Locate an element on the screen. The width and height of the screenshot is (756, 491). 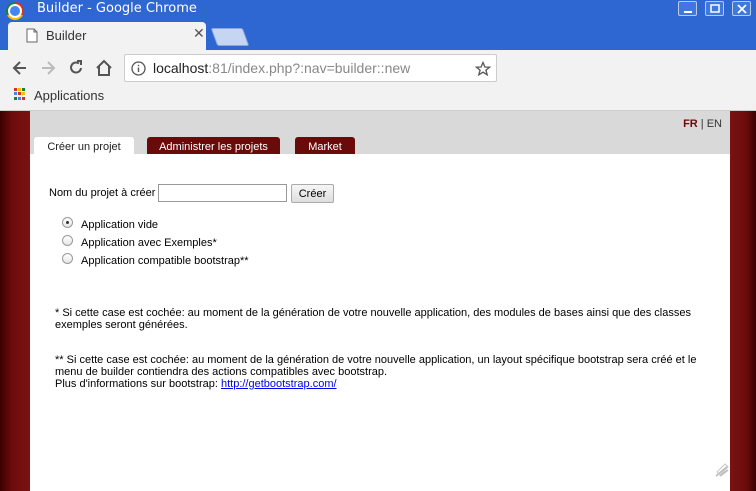
tab-market: Market is located at coordinates (325, 145).